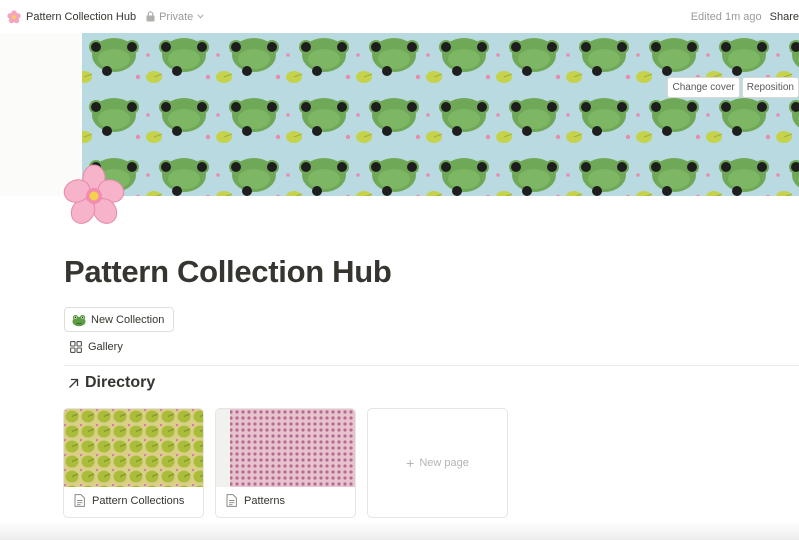 The image size is (799, 540). I want to click on arrow-up-right-icon, so click(74, 383).